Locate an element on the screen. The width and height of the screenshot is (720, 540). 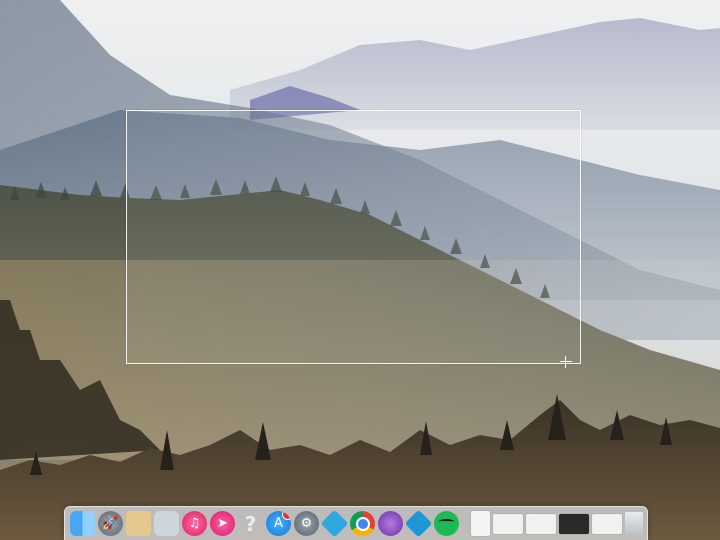
dock: 🚀 ♫ ➤ ? A ⚙ is located at coordinates (356, 523).